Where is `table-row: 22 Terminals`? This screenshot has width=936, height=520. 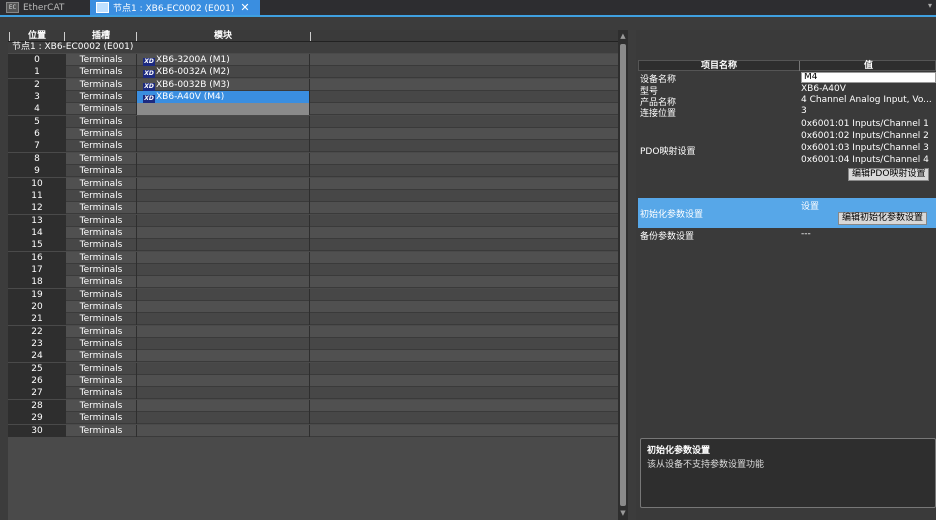
table-row: 22 Terminals is located at coordinates (313, 331).